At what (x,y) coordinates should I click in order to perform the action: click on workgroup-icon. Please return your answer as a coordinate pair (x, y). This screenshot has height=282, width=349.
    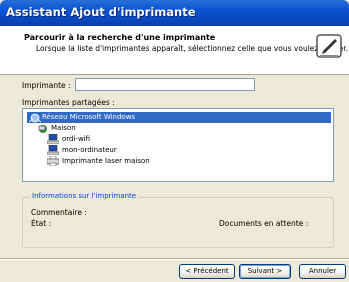
    Looking at the image, I should click on (42, 129).